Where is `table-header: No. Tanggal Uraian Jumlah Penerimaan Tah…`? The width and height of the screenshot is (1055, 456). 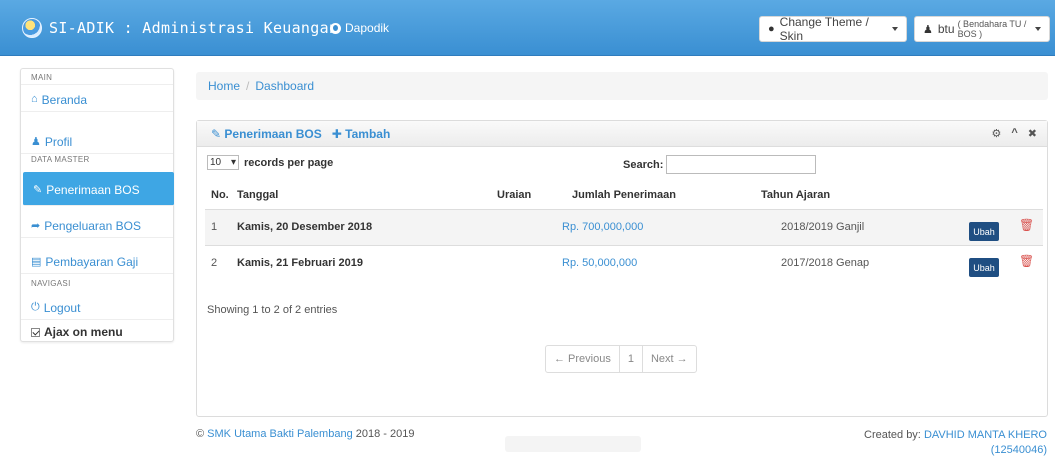
table-header: No. Tanggal Uraian Jumlah Penerimaan Tah… is located at coordinates (624, 199).